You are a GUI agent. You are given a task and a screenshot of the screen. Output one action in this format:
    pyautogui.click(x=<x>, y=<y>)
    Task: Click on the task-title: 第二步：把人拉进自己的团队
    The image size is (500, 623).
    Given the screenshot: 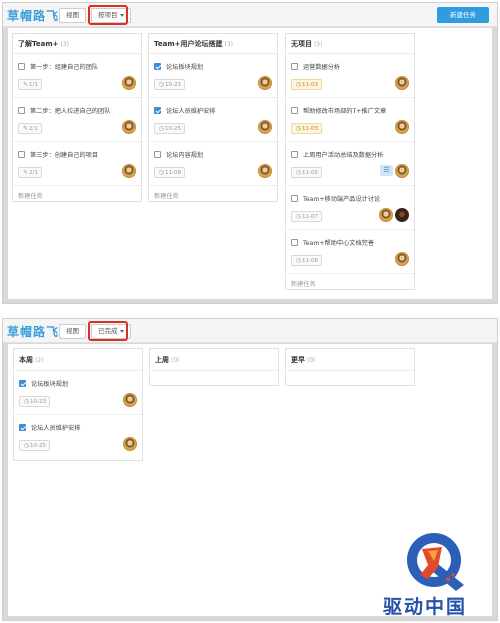 What is the action you would take?
    pyautogui.click(x=70, y=111)
    